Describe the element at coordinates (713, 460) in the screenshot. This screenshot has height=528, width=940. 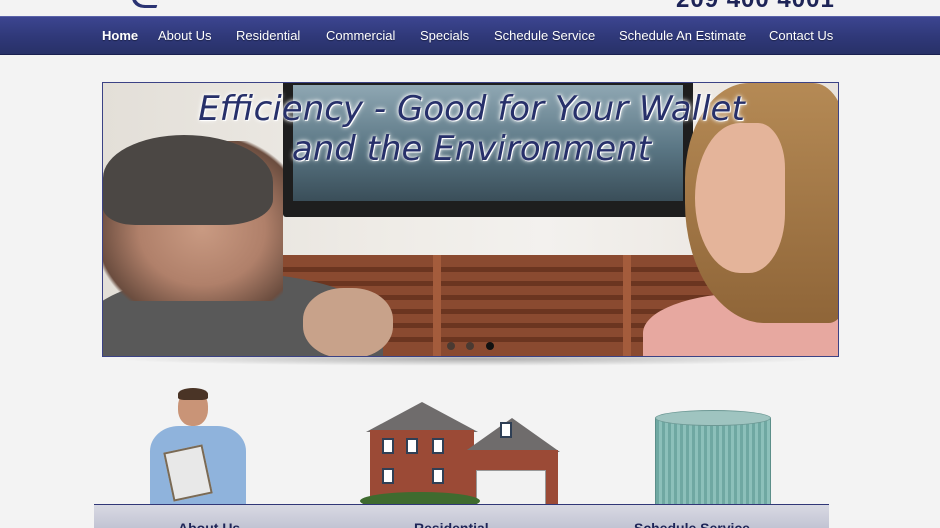
I see `ac-unit-image` at that location.